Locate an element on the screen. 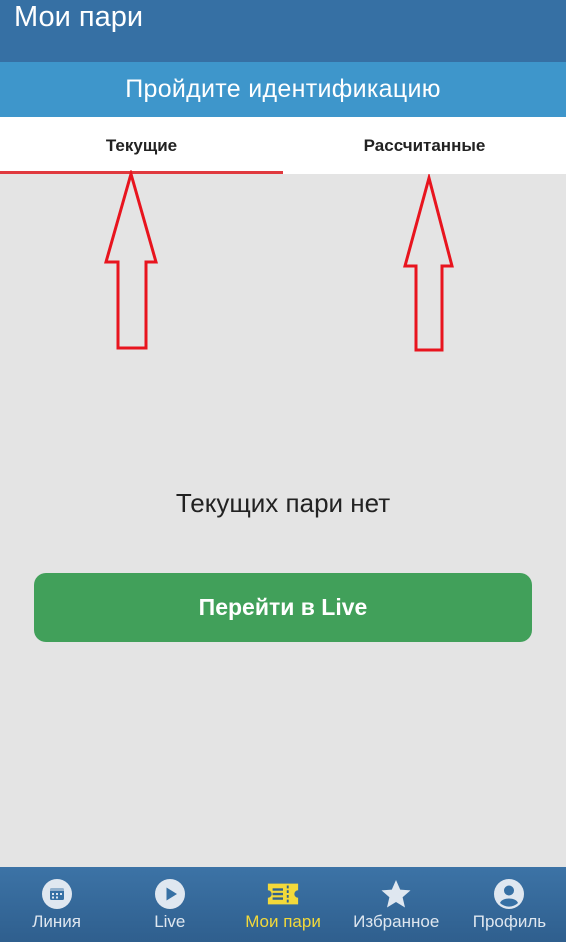  go-to-live-button: Перейти в Live is located at coordinates (283, 607).